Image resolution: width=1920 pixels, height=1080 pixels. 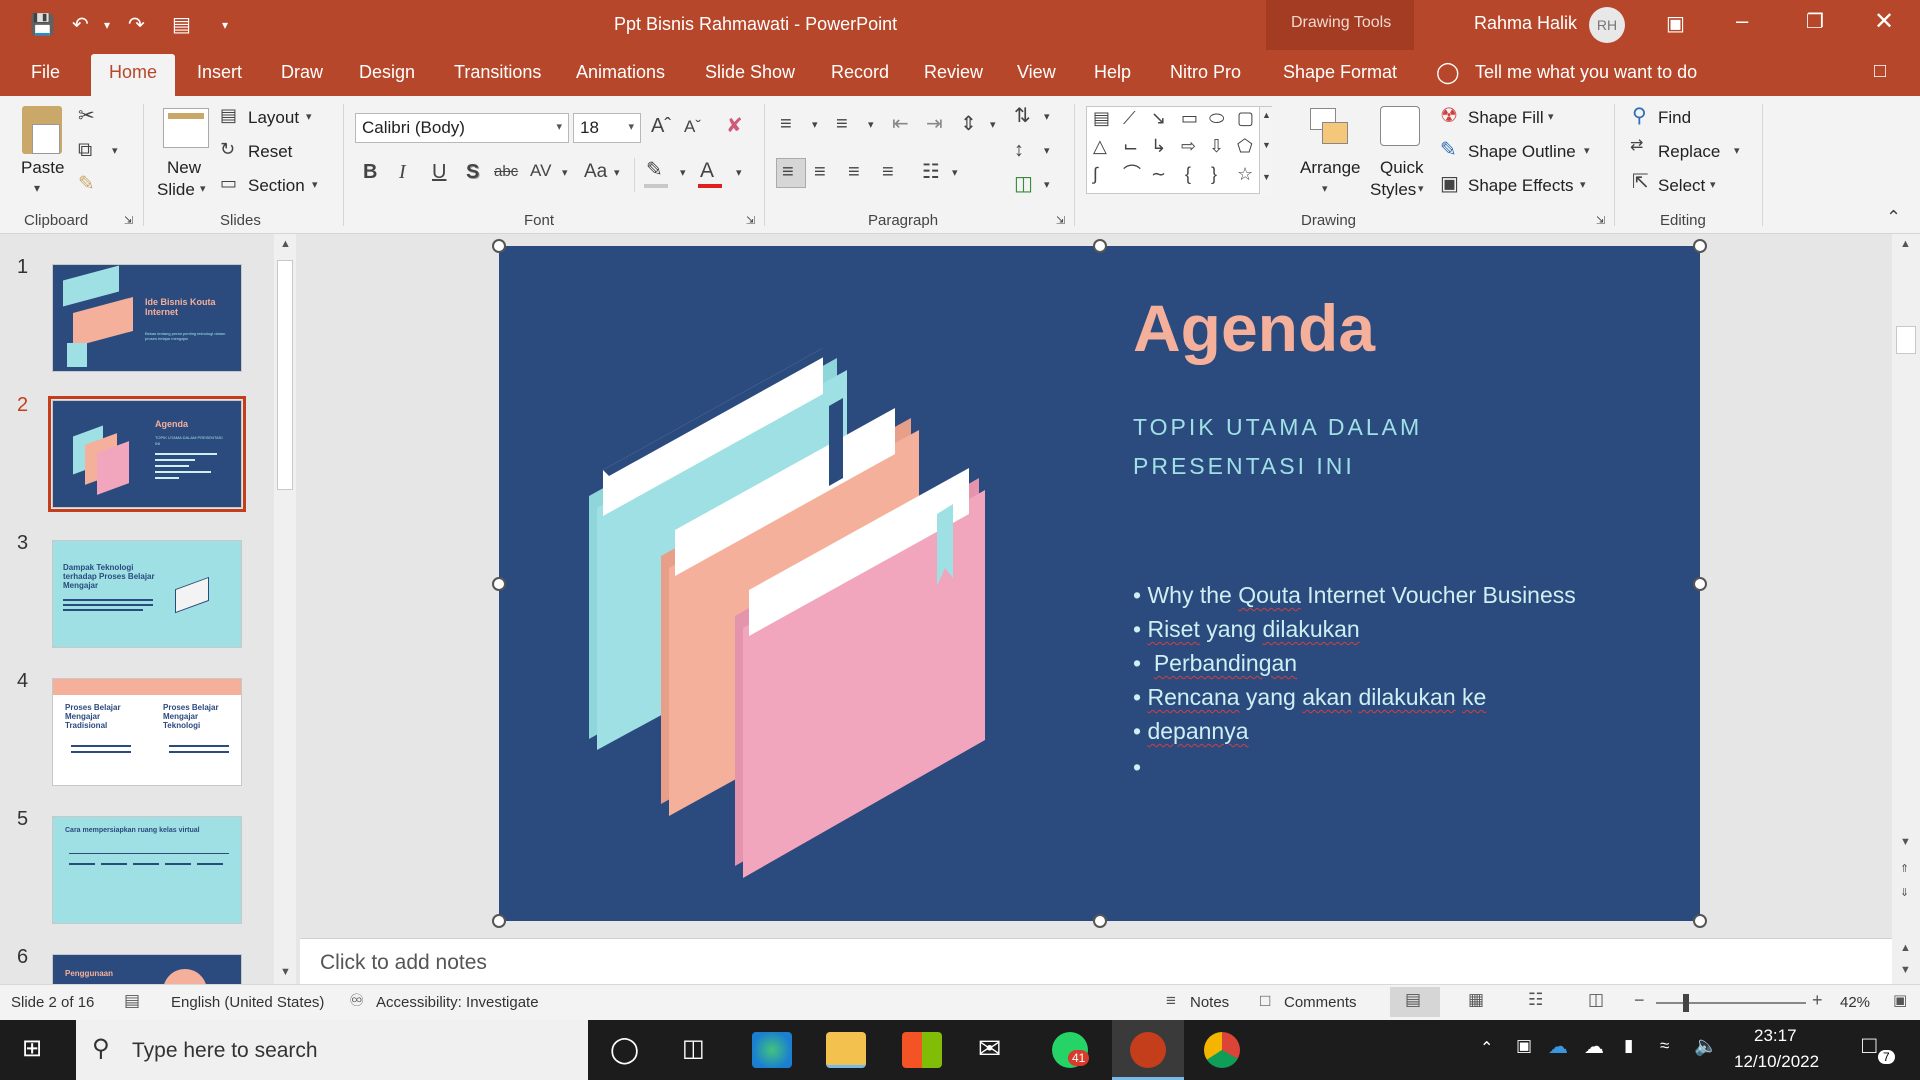 What do you see at coordinates (1893, 217) in the screenshot?
I see `collapse-ribbon-icon: ⌃` at bounding box center [1893, 217].